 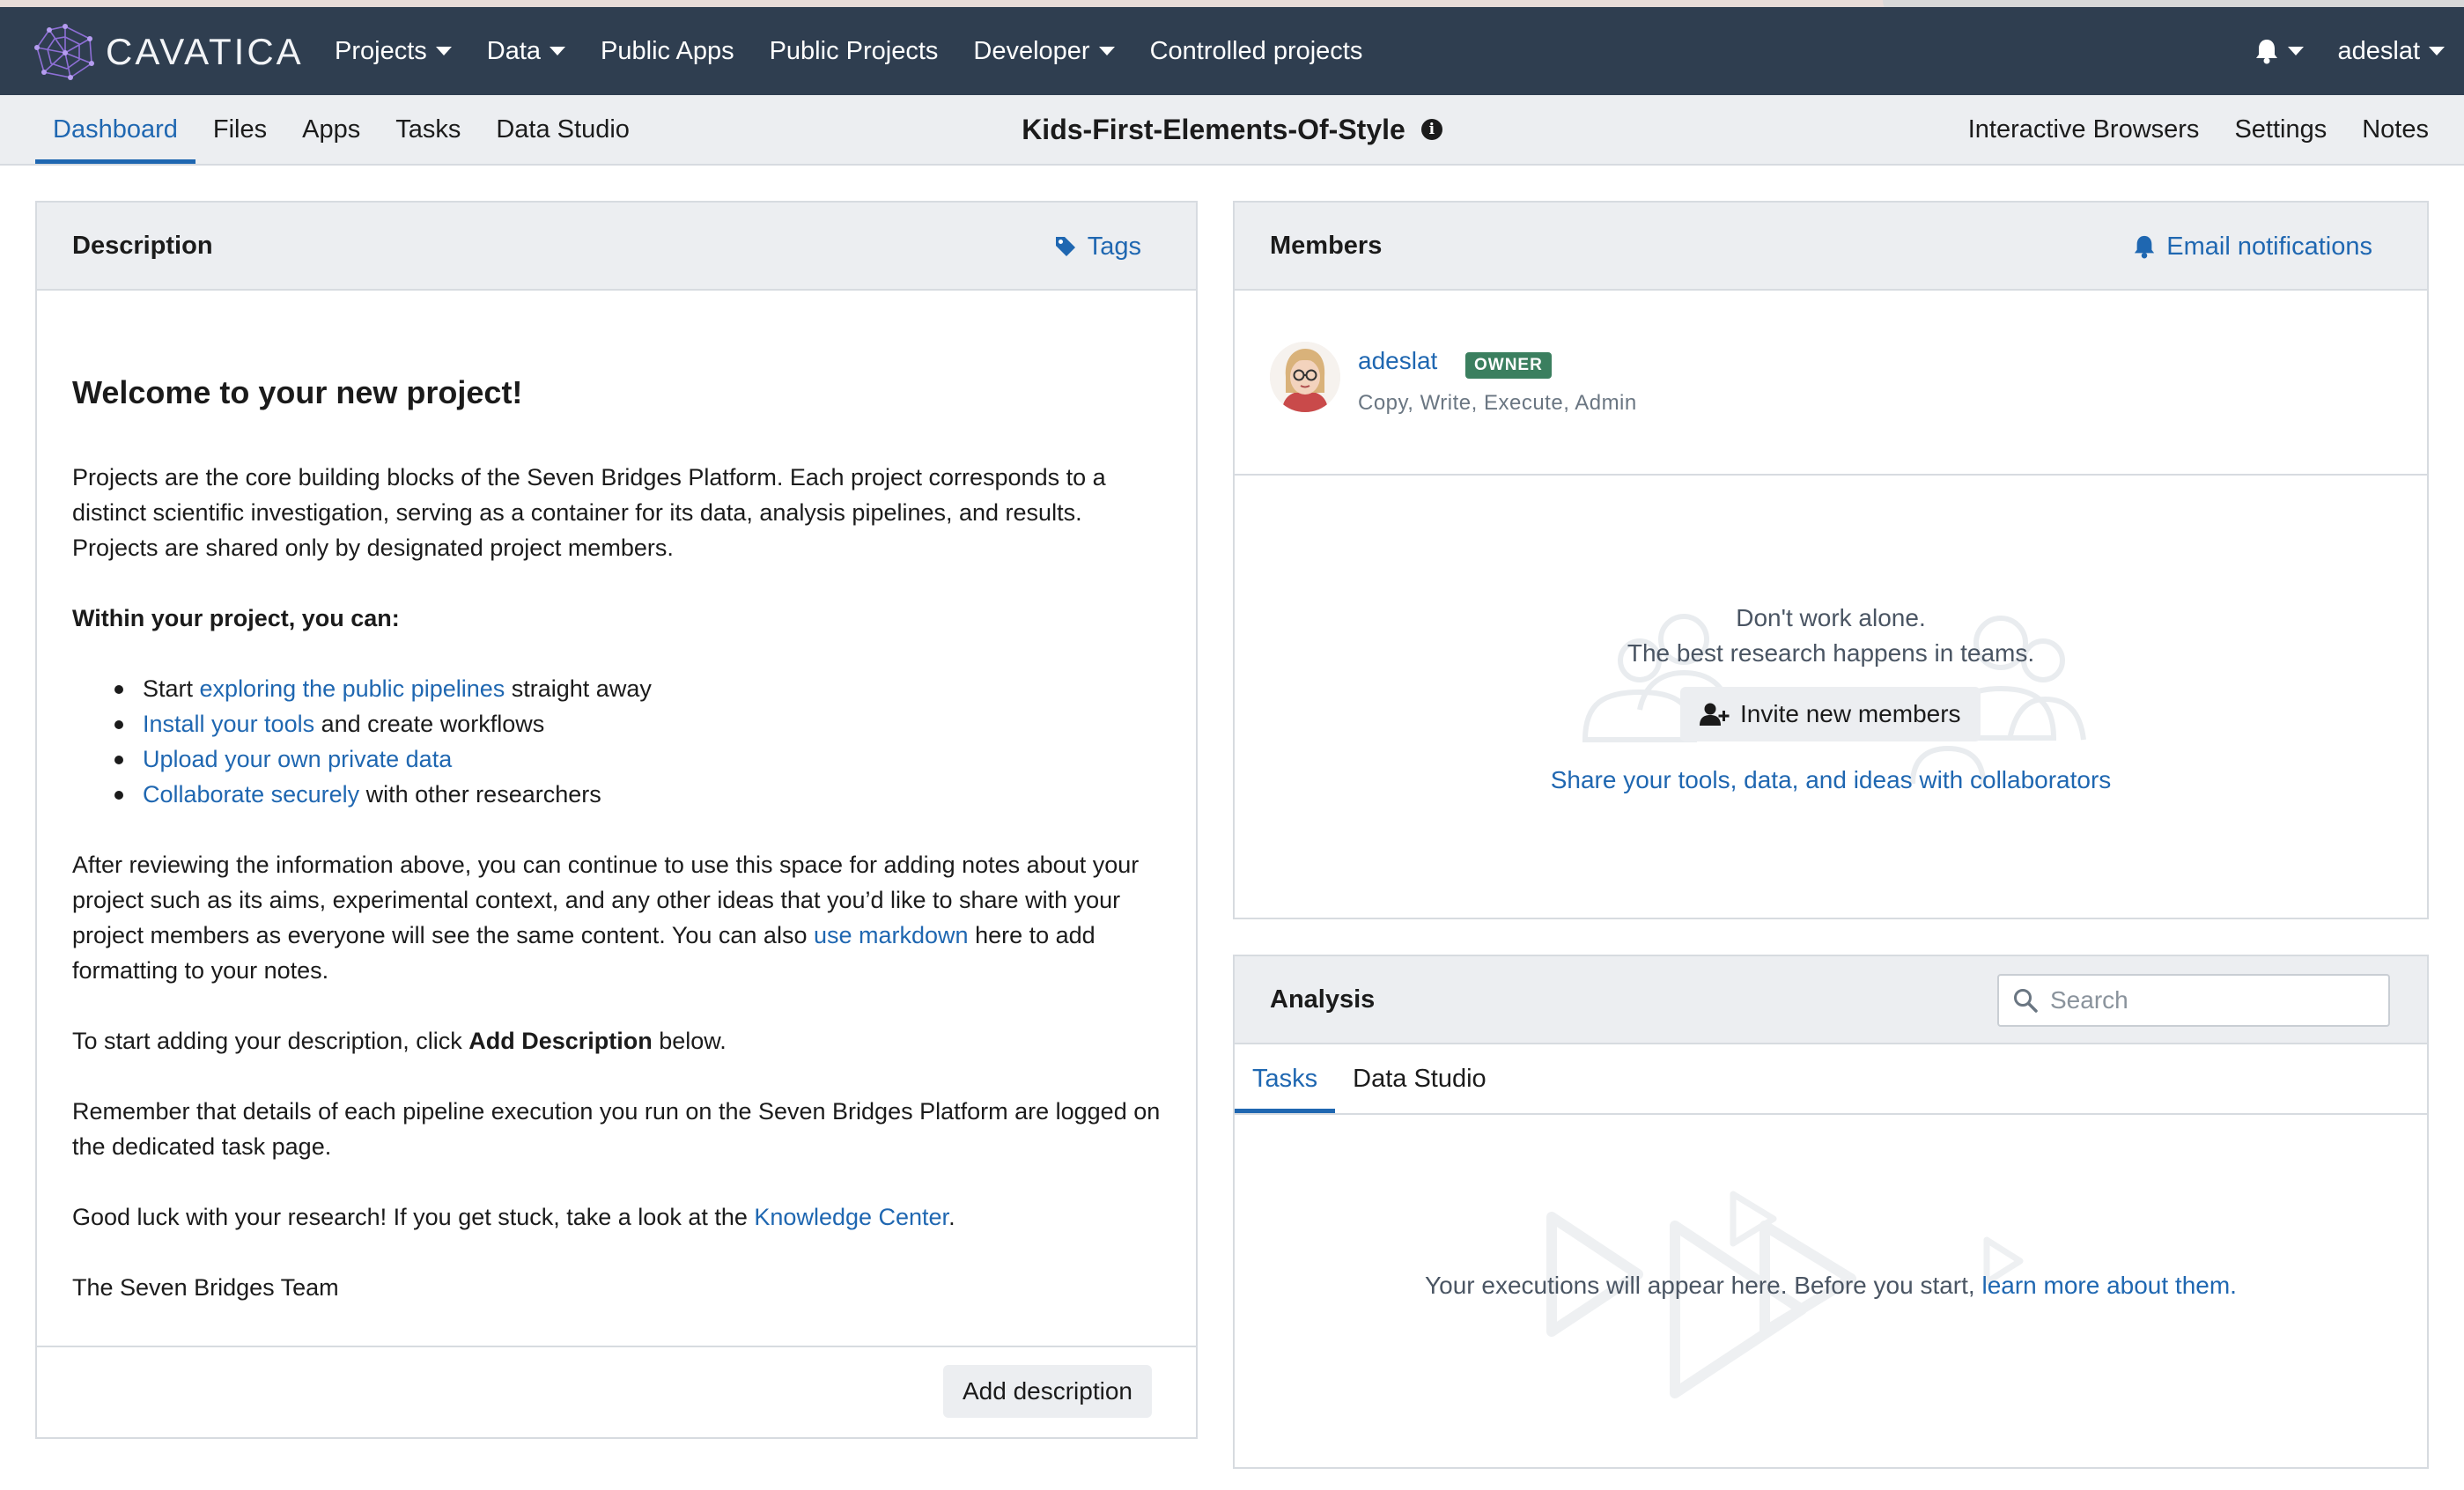 I want to click on description-header: Description Tags, so click(x=616, y=247).